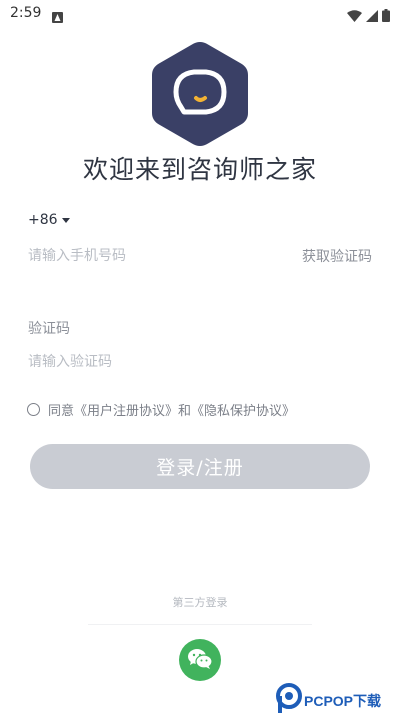  I want to click on notification-icon, so click(57, 17).